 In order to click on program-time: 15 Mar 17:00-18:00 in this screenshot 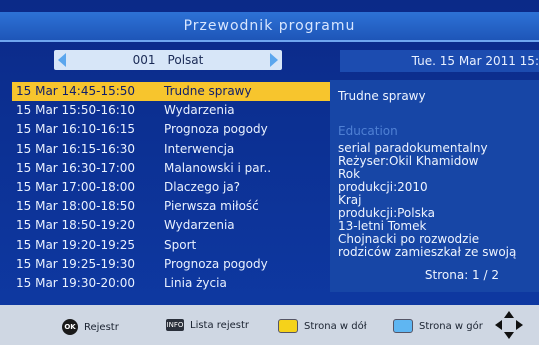, I will do `click(76, 186)`.